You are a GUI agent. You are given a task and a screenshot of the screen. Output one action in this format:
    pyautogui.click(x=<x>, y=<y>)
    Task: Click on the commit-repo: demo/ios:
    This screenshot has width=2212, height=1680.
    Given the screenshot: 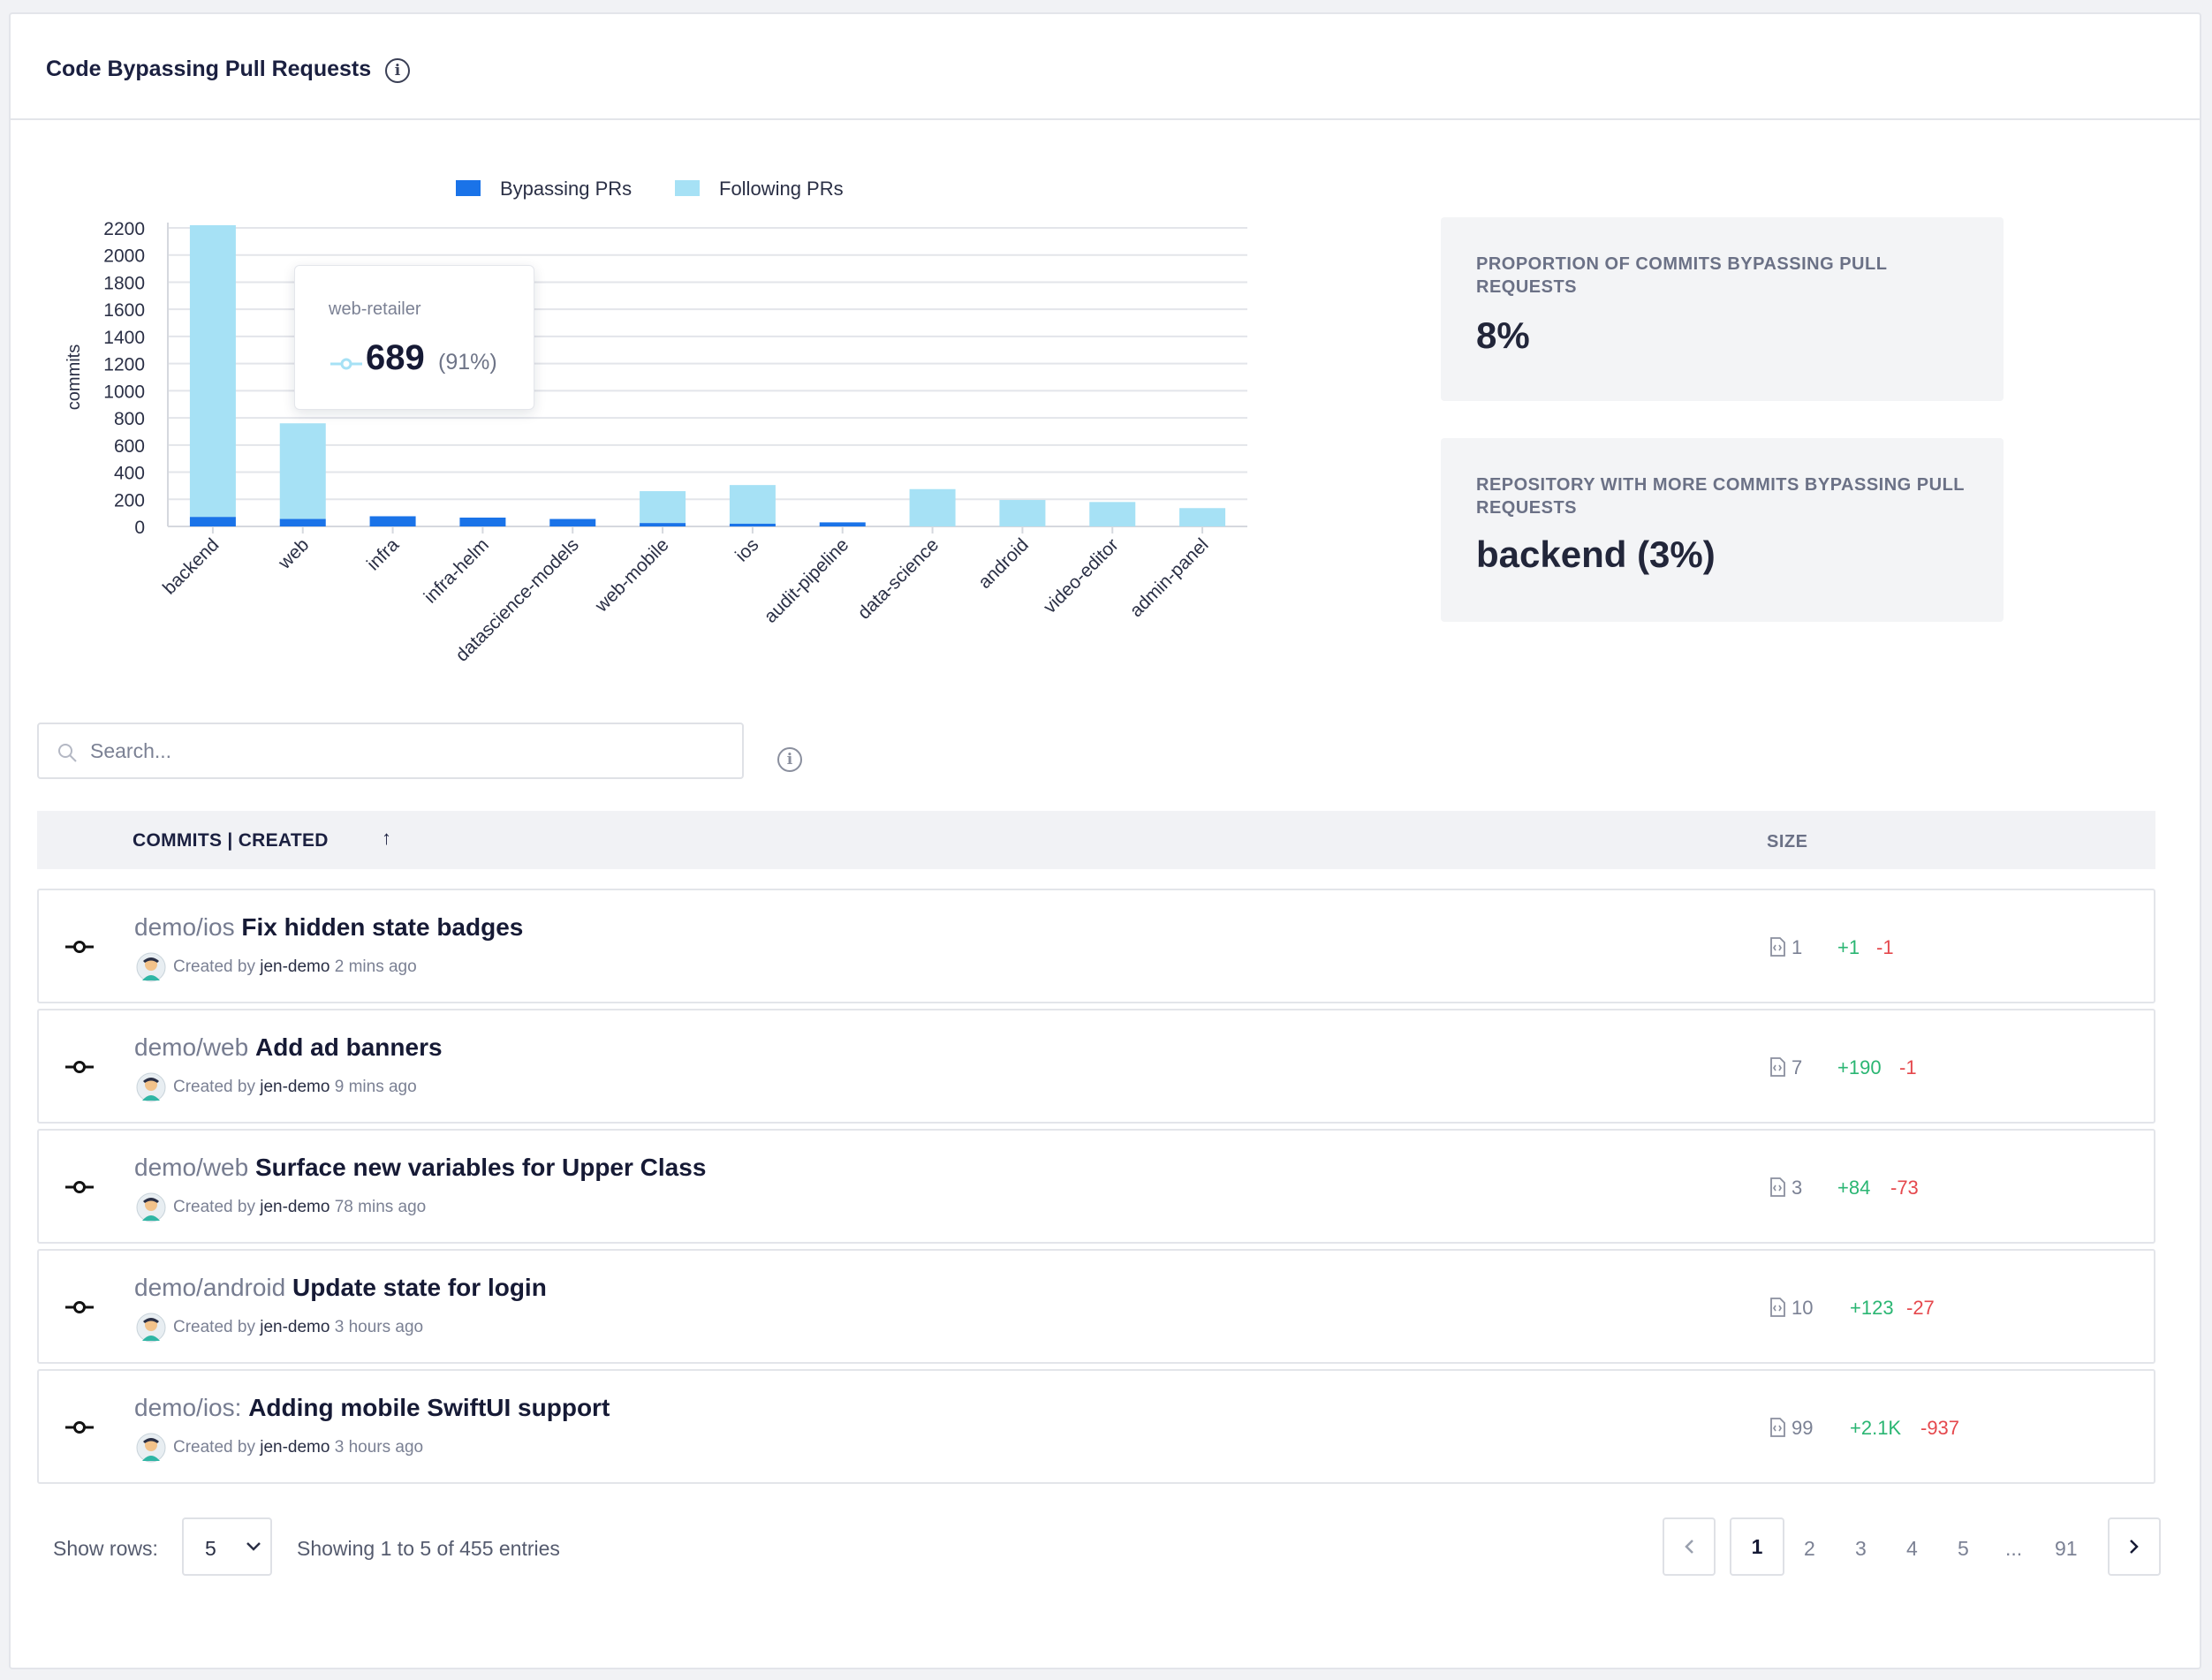 What is the action you would take?
    pyautogui.click(x=187, y=1407)
    